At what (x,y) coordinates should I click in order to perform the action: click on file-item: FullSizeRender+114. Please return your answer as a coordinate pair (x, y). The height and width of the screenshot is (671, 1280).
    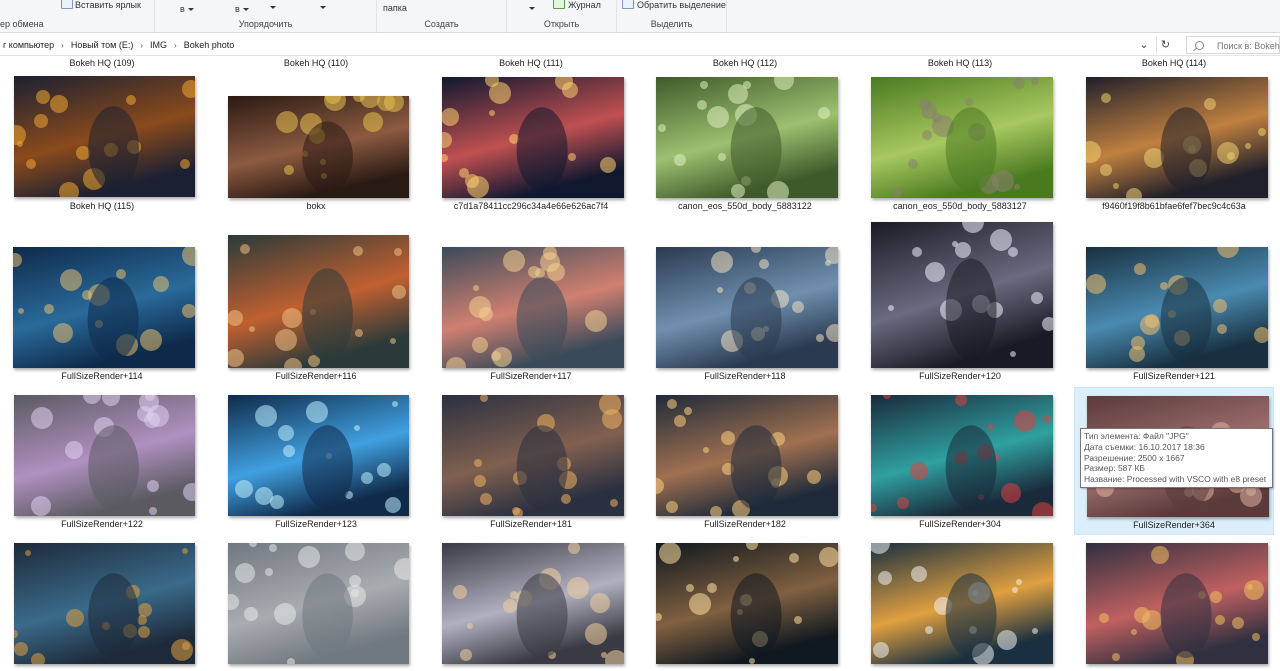
    Looking at the image, I should click on (102, 313).